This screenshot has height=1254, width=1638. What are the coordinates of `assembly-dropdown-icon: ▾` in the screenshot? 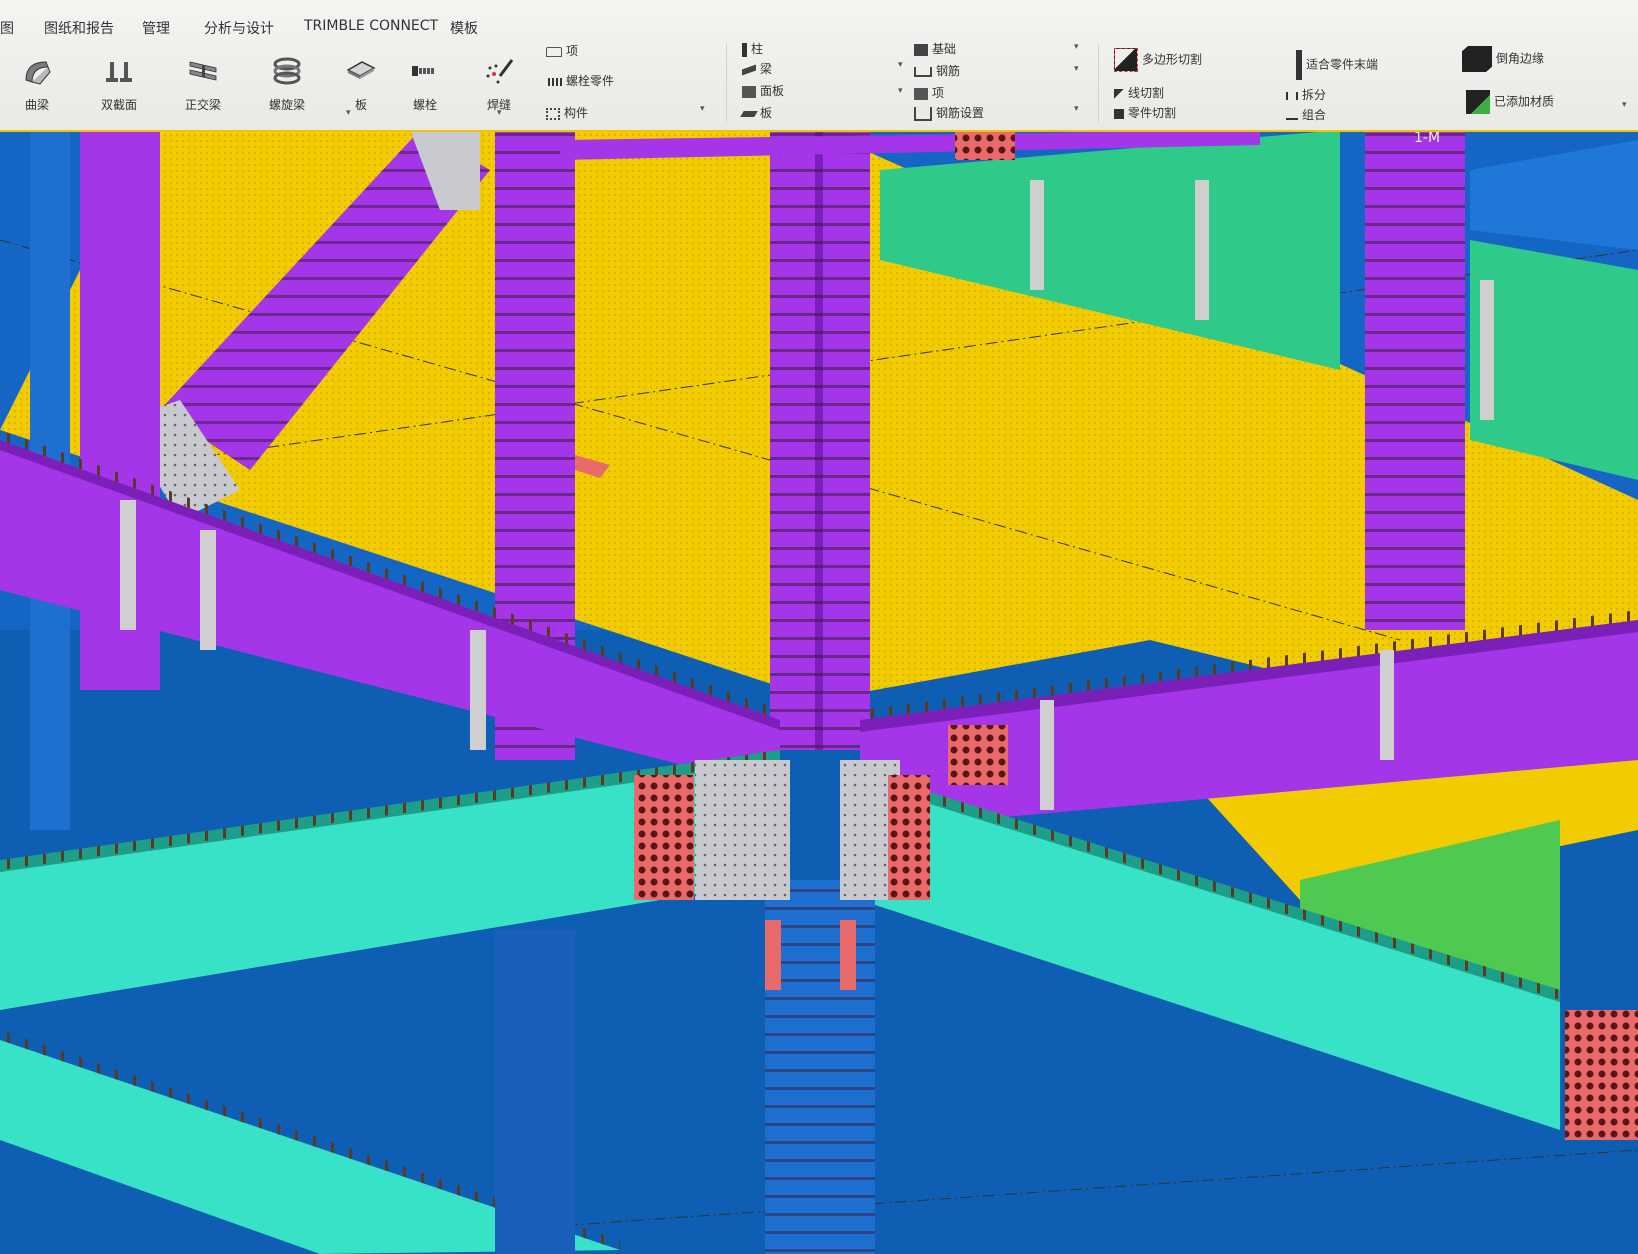 It's located at (702, 109).